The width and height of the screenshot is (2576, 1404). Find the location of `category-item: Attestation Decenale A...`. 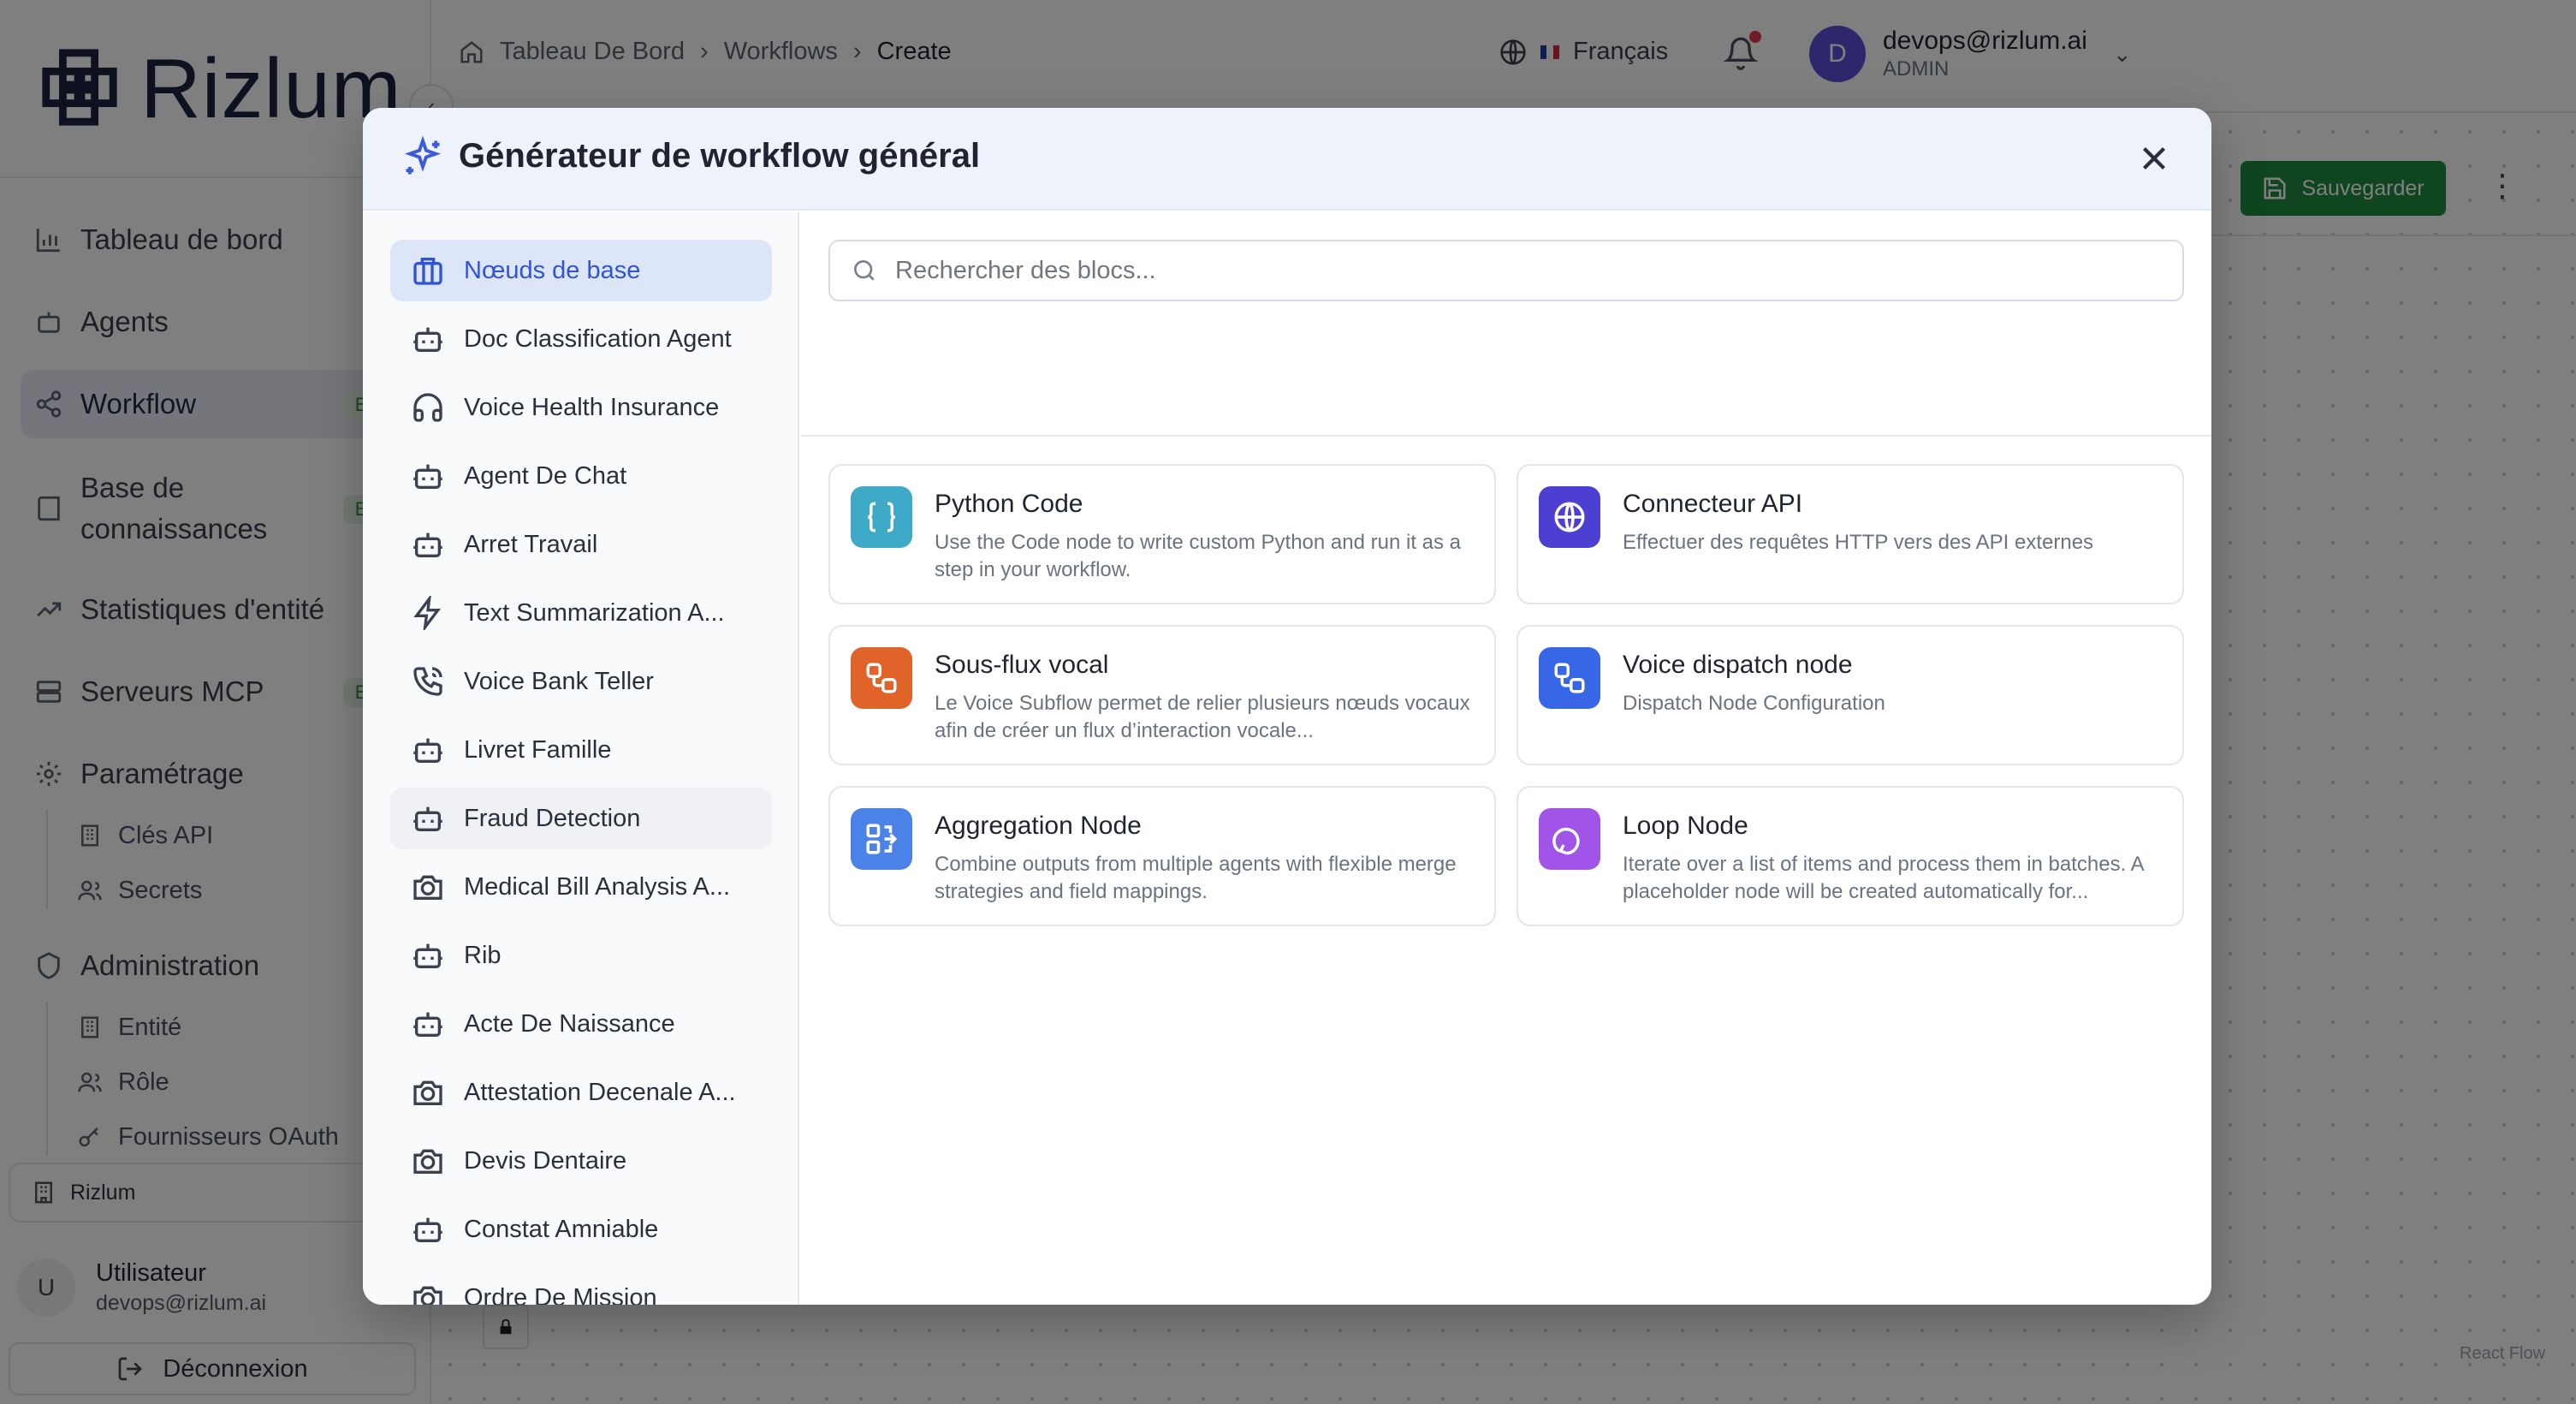

category-item: Attestation Decenale A... is located at coordinates (581, 1092).